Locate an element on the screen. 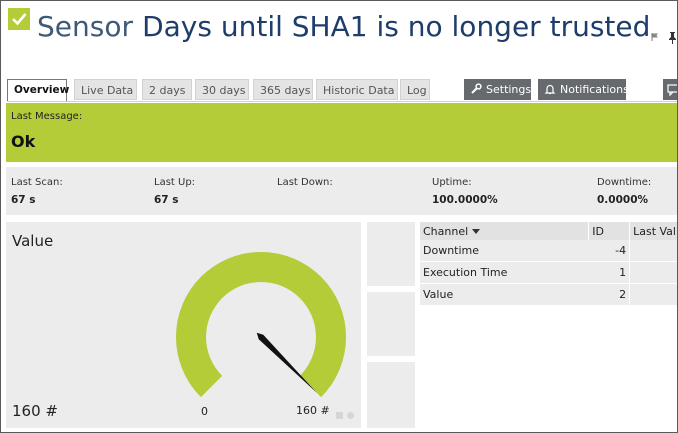  tab-label: Overview is located at coordinates (42, 90).